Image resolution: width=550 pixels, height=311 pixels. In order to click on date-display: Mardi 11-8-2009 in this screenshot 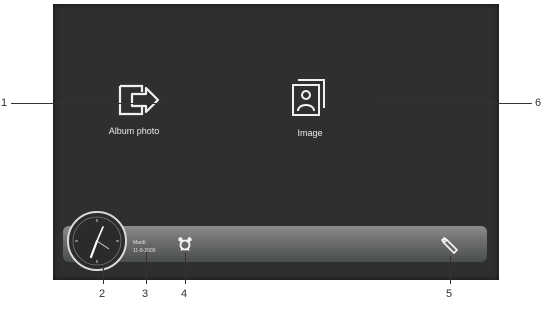, I will do `click(144, 247)`.